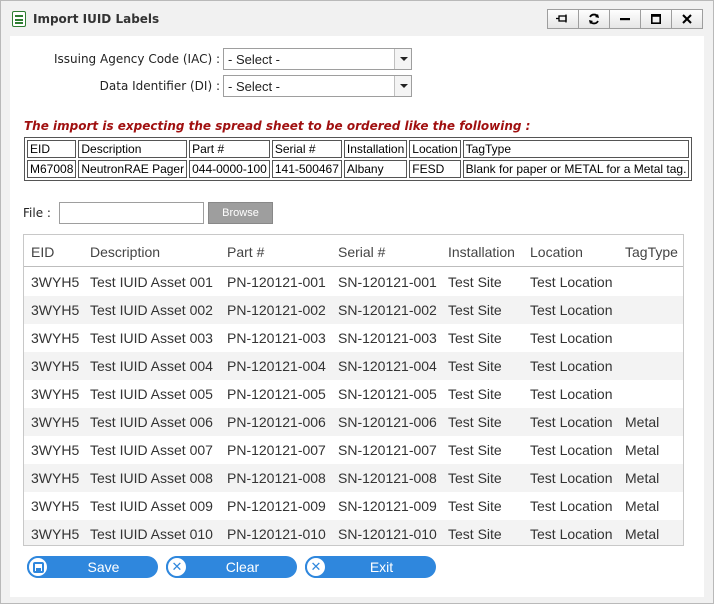  What do you see at coordinates (387, 534) in the screenshot?
I see `cell-serial: SN-120121-010` at bounding box center [387, 534].